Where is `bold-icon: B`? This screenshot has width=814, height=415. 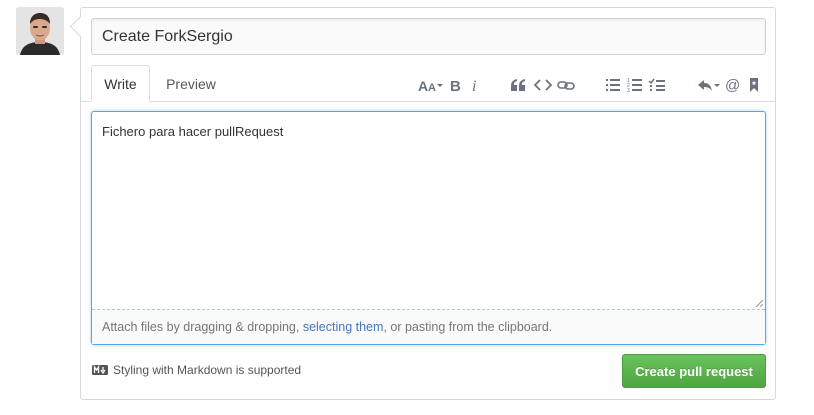 bold-icon: B is located at coordinates (455, 85).